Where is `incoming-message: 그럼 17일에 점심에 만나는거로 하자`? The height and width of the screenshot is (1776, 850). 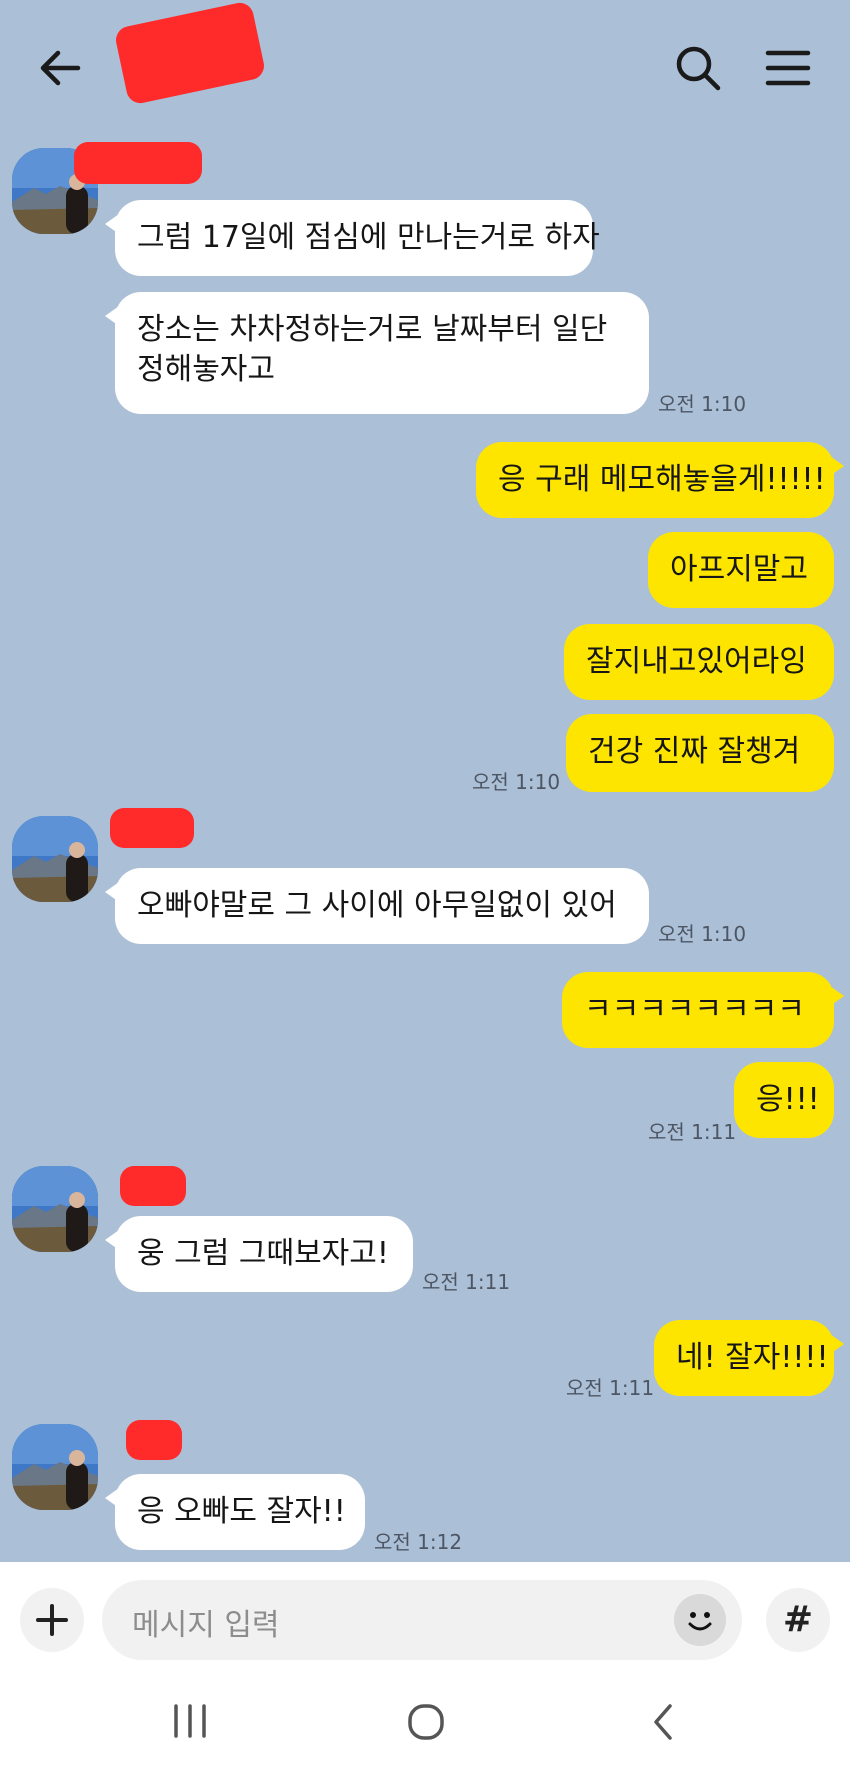 incoming-message: 그럼 17일에 점심에 만나는거로 하자 is located at coordinates (352, 238).